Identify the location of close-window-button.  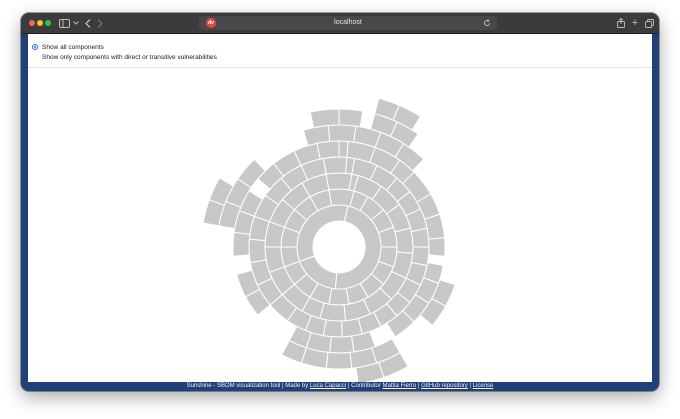
(32, 23).